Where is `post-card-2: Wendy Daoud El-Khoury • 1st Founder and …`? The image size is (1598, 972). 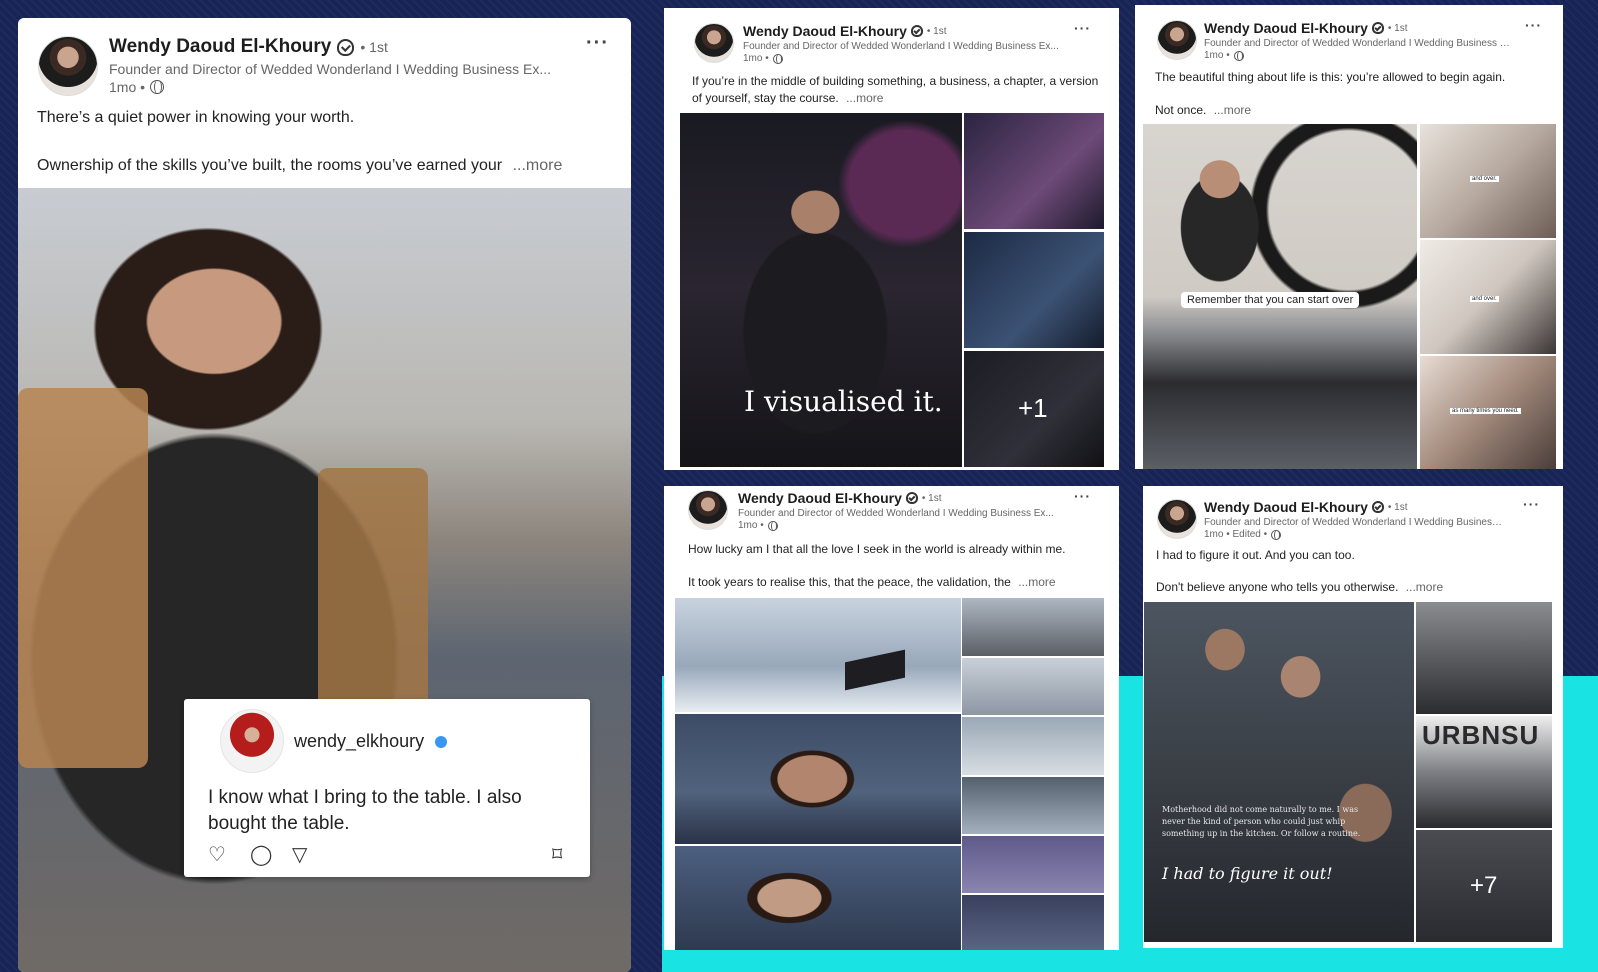
post-card-2: Wendy Daoud El-Khoury • 1st Founder and … is located at coordinates (891, 239).